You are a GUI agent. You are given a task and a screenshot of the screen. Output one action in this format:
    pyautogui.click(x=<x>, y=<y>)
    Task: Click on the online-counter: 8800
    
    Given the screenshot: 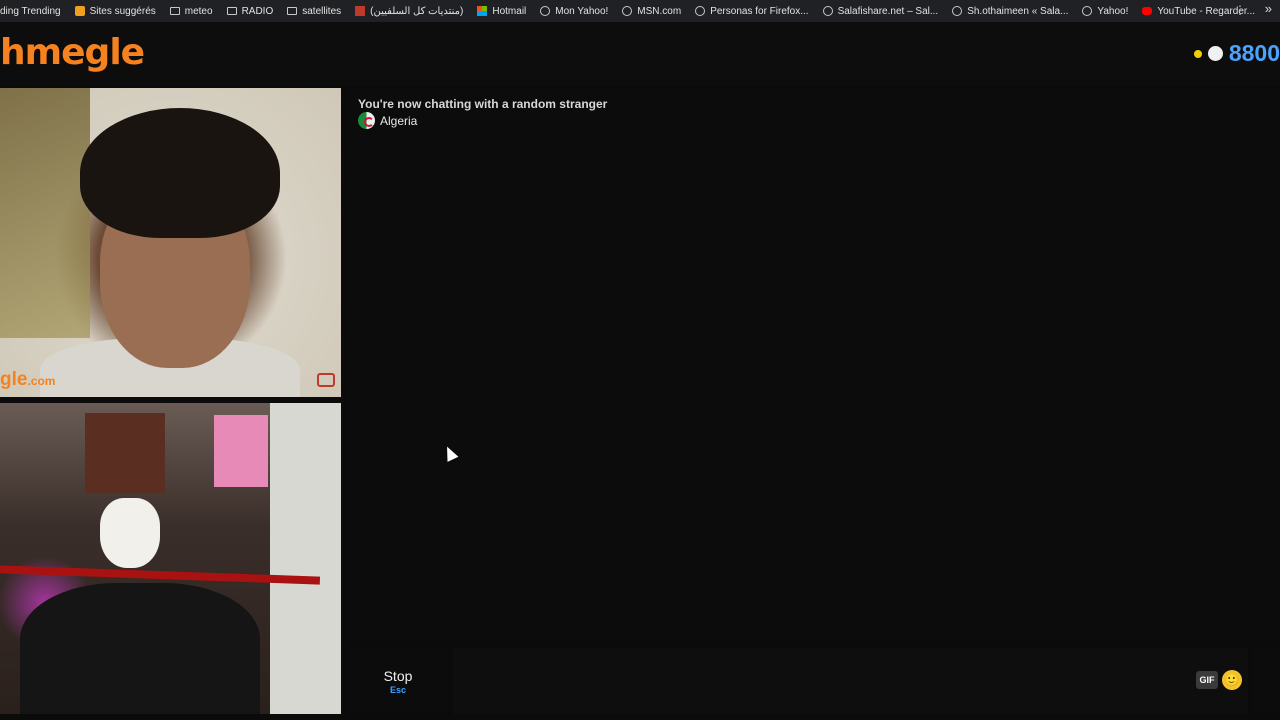 What is the action you would take?
    pyautogui.click(x=1236, y=53)
    